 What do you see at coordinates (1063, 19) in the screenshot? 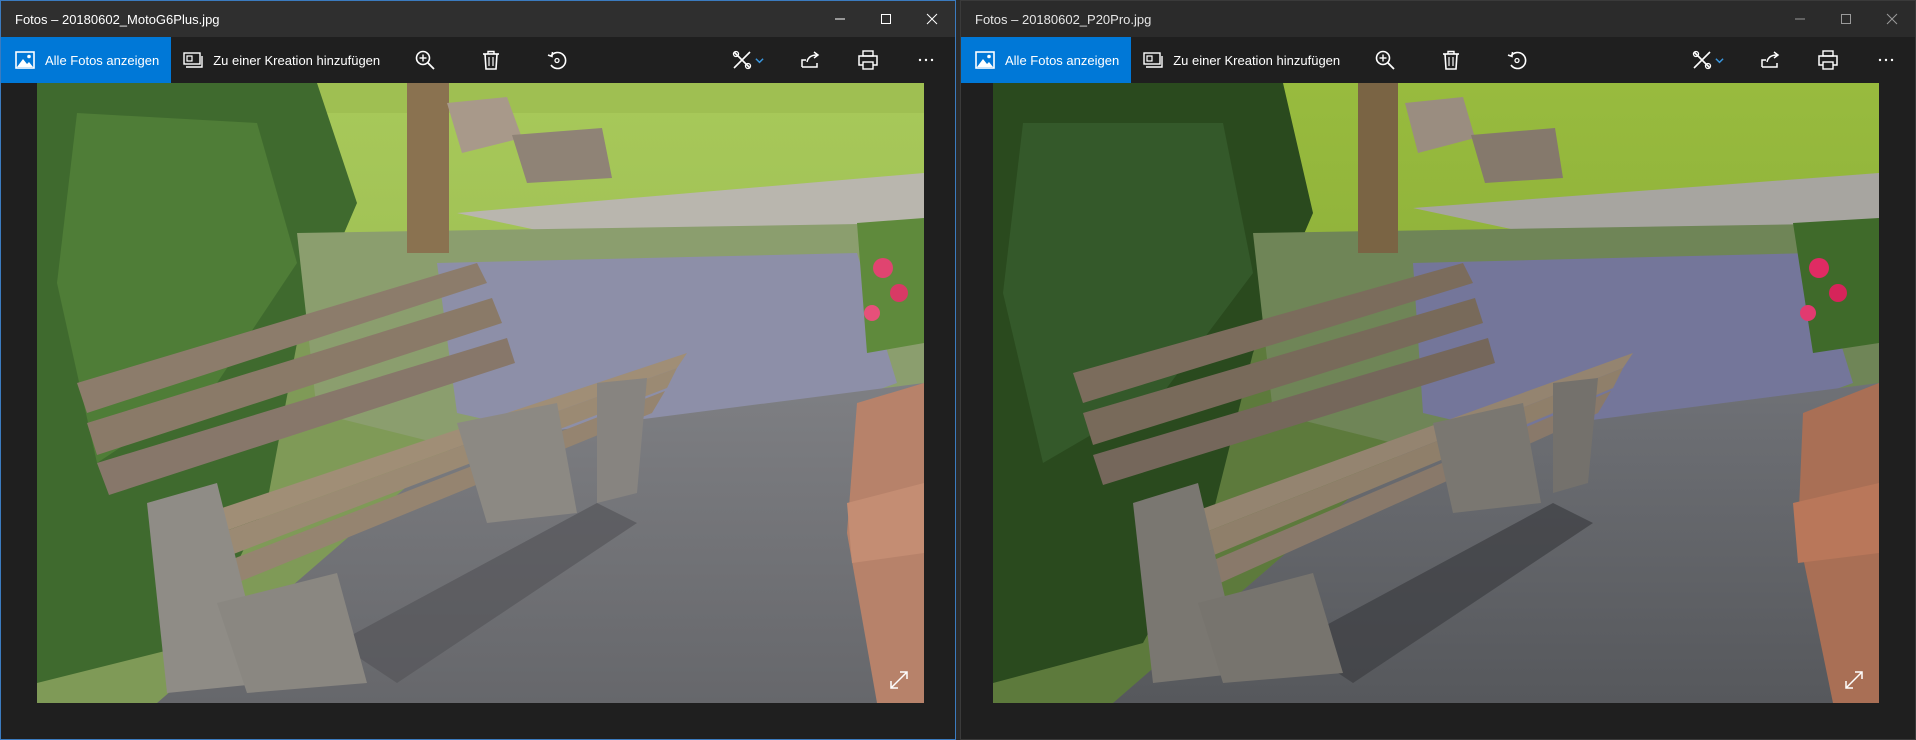
I see `window-title: Fotos – 20180602_P20Pro.jpg` at bounding box center [1063, 19].